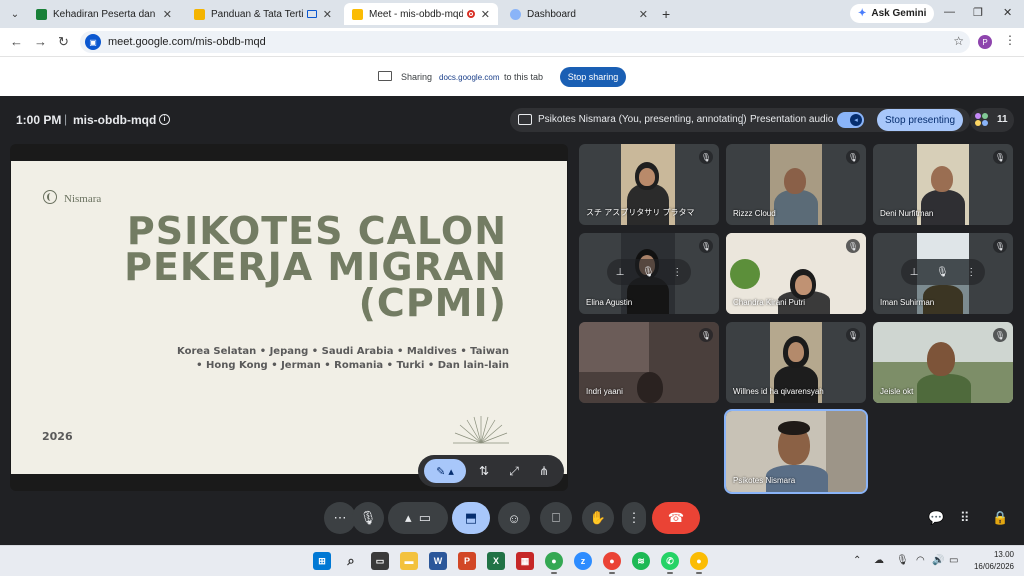 The height and width of the screenshot is (576, 1024). Describe the element at coordinates (649, 362) in the screenshot. I see `participant-tile: 🎙 Indri yaani` at that location.